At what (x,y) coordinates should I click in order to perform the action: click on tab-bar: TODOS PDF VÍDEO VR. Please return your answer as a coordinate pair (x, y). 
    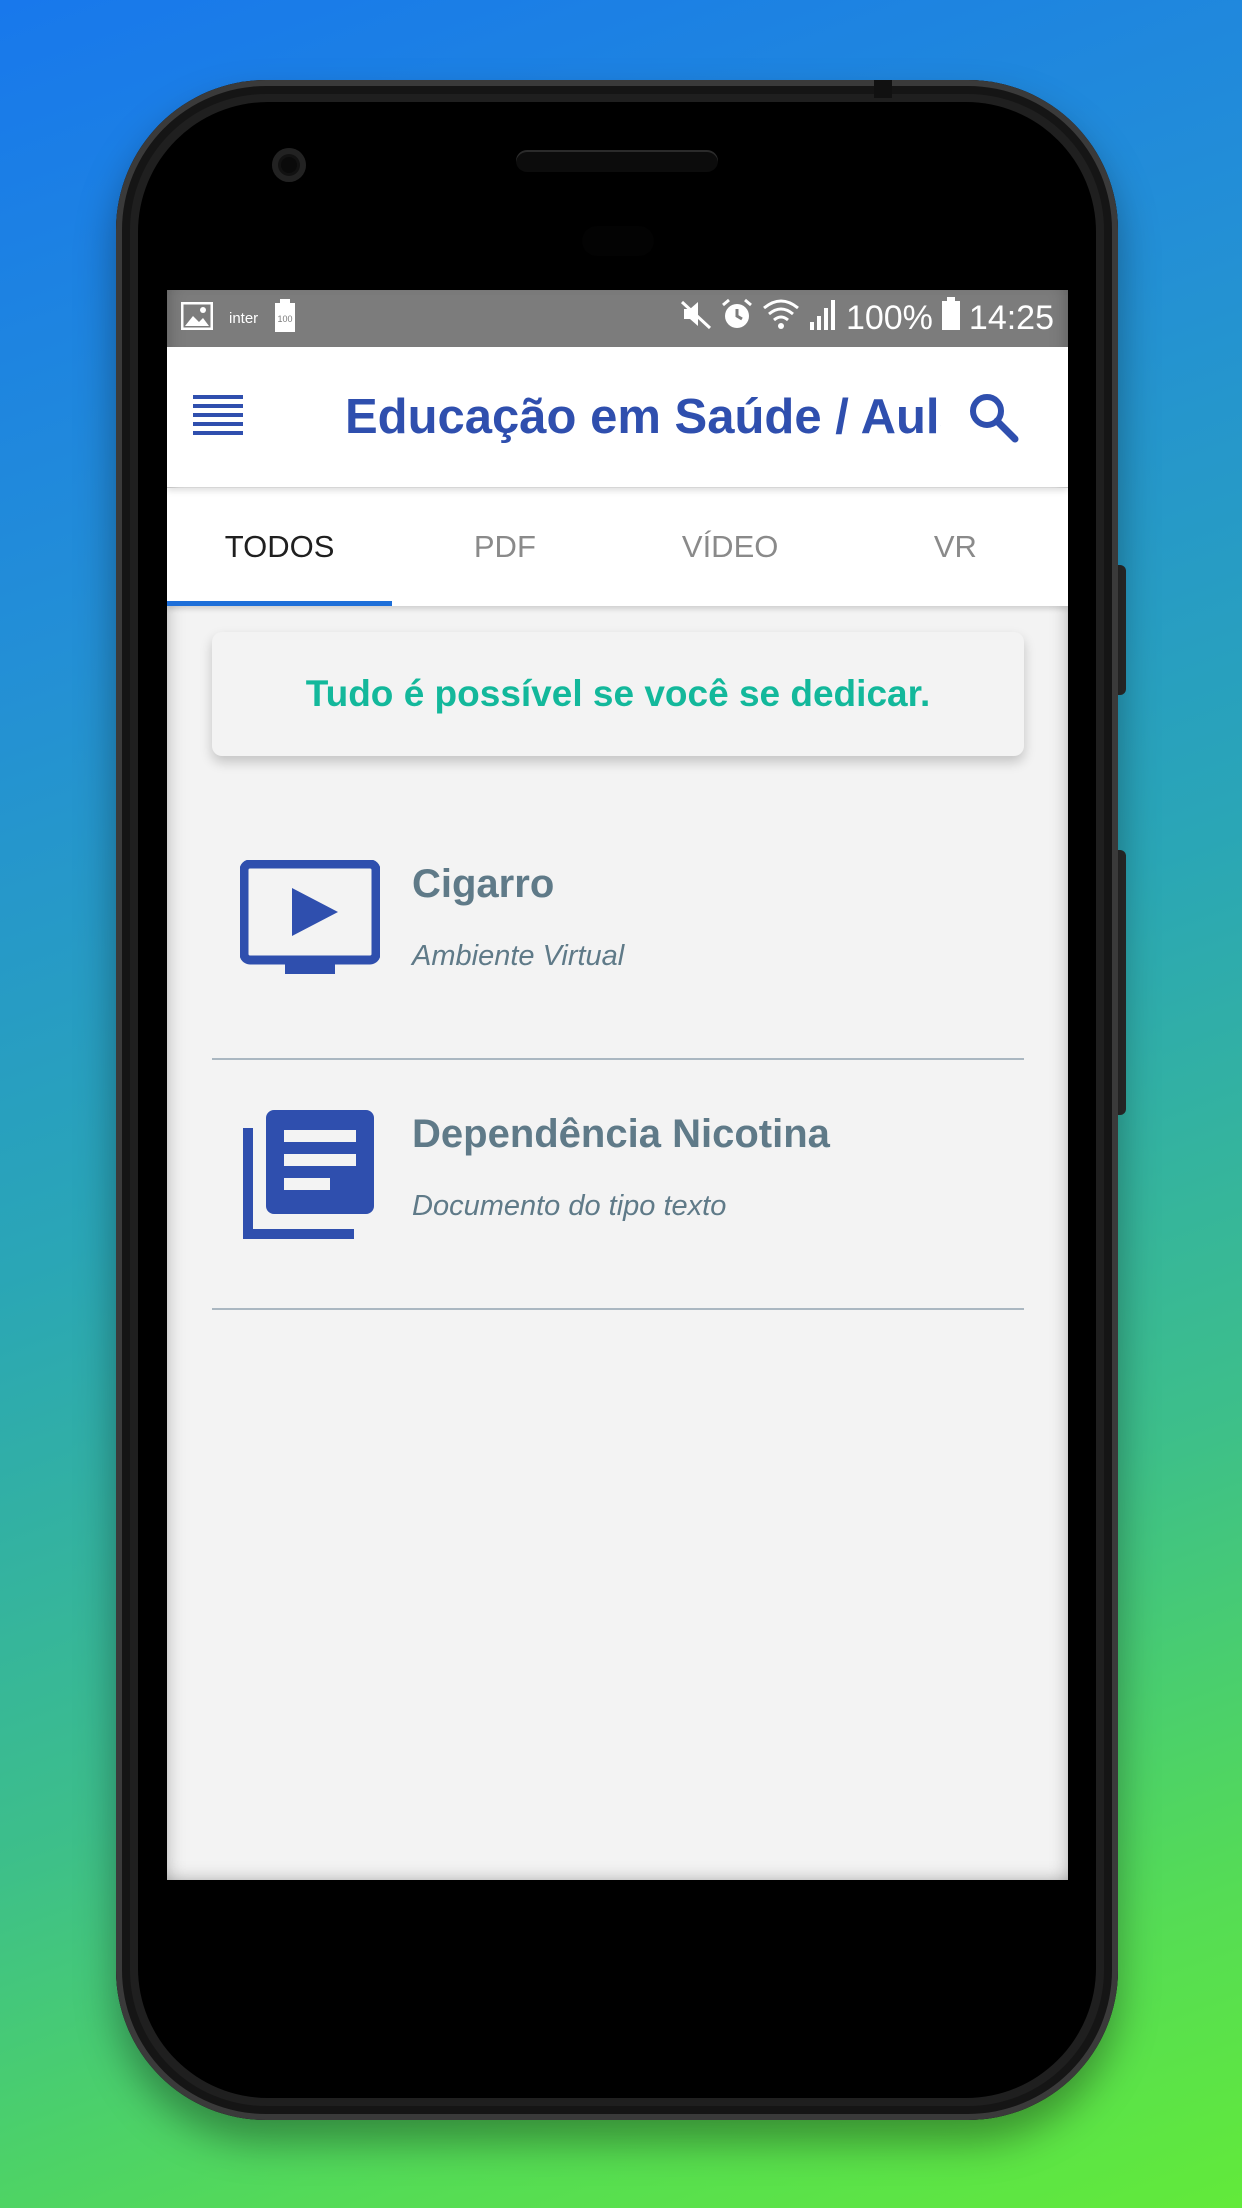
    Looking at the image, I should click on (617, 547).